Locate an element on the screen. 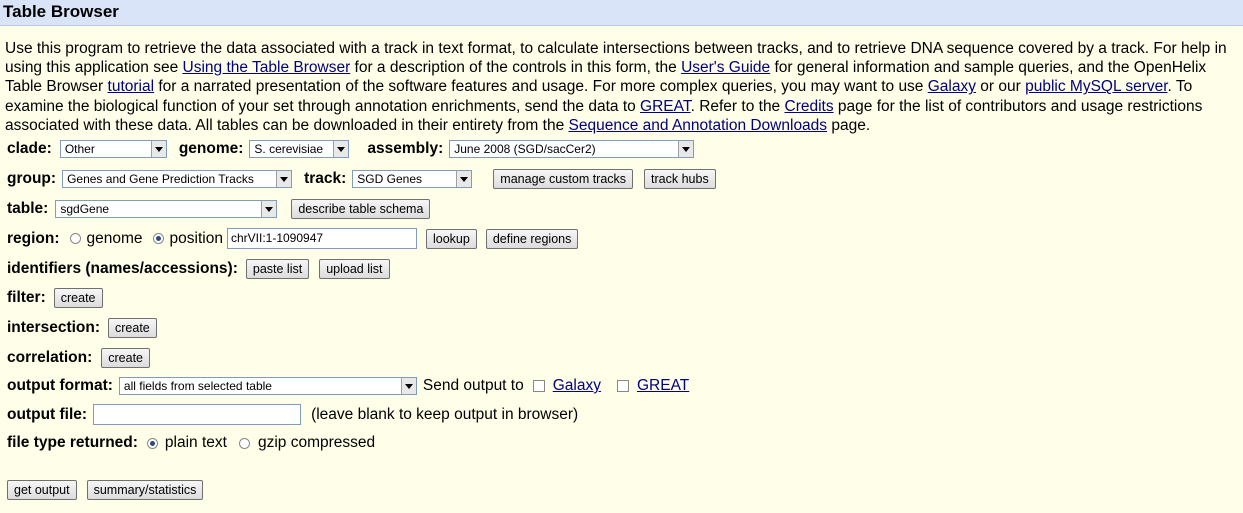 This screenshot has width=1243, height=513. clade-label: clade: is located at coordinates (29, 148).